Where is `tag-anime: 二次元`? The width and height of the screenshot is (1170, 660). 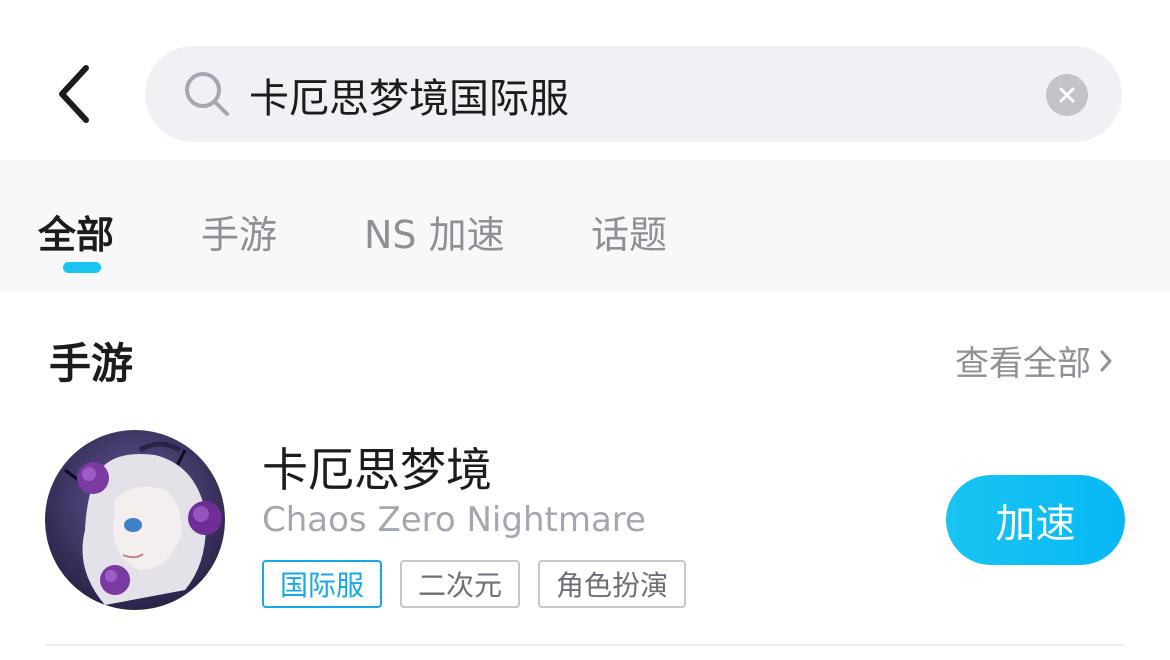
tag-anime: 二次元 is located at coordinates (460, 584).